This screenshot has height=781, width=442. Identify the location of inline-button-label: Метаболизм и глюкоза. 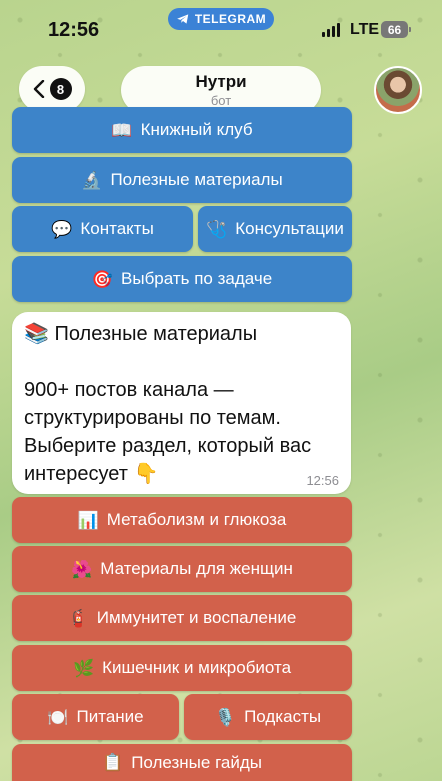
(196, 519).